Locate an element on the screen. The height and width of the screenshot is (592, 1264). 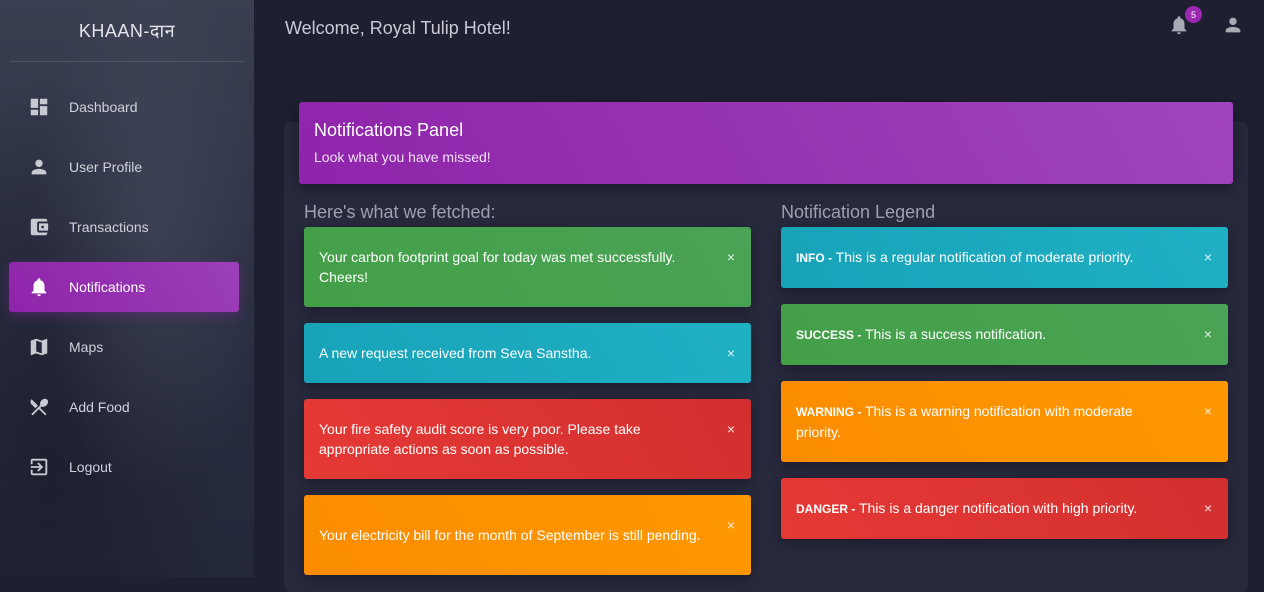
sidebar-item-label: Transactions is located at coordinates (109, 227).